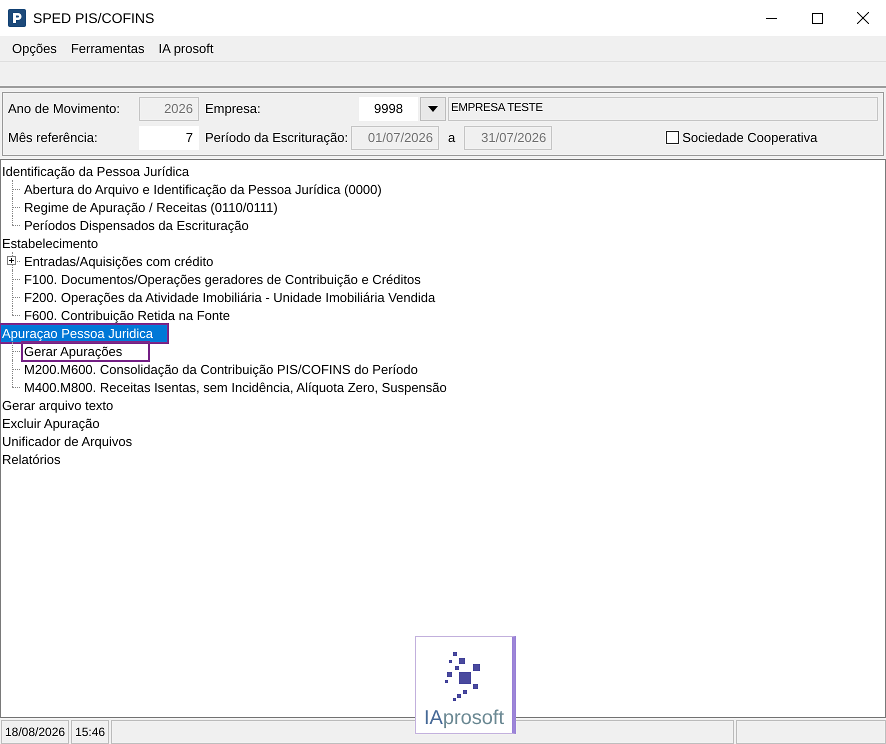  I want to click on menu-item: Ferramentas, so click(107, 49).